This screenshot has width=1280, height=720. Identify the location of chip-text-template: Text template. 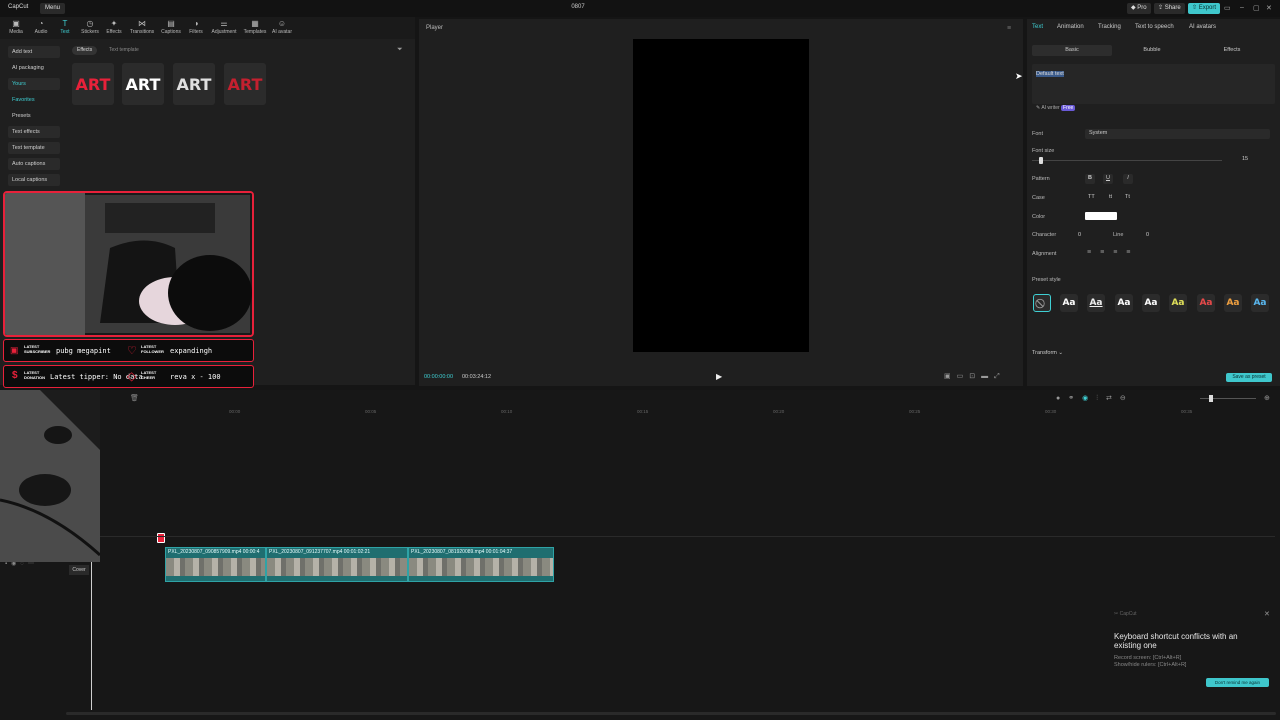
(124, 50).